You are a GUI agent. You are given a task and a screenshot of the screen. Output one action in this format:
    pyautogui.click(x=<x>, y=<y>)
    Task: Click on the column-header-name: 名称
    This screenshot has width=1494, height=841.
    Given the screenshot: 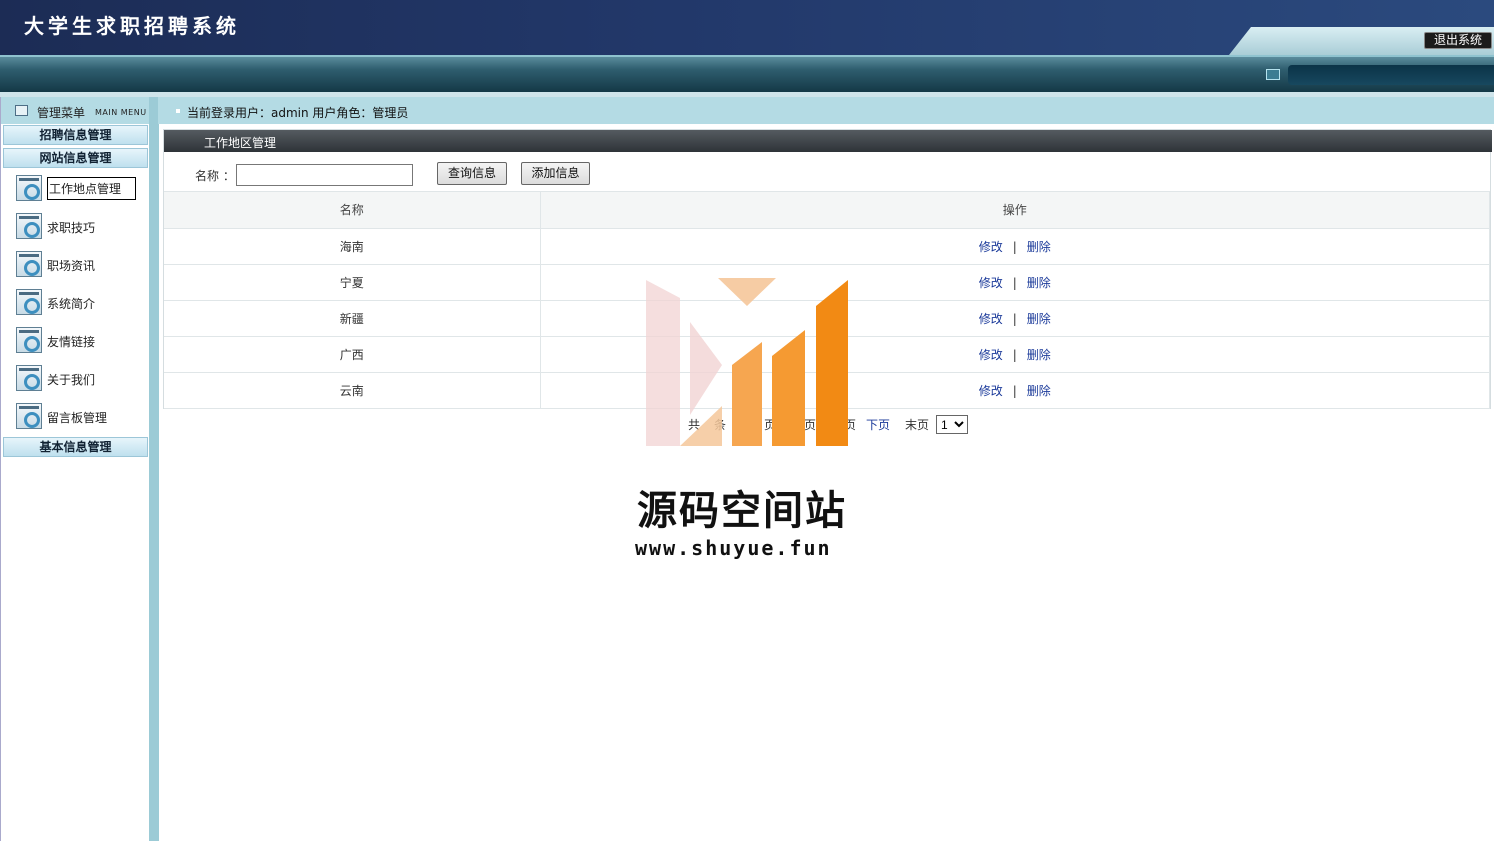 What is the action you would take?
    pyautogui.click(x=352, y=210)
    